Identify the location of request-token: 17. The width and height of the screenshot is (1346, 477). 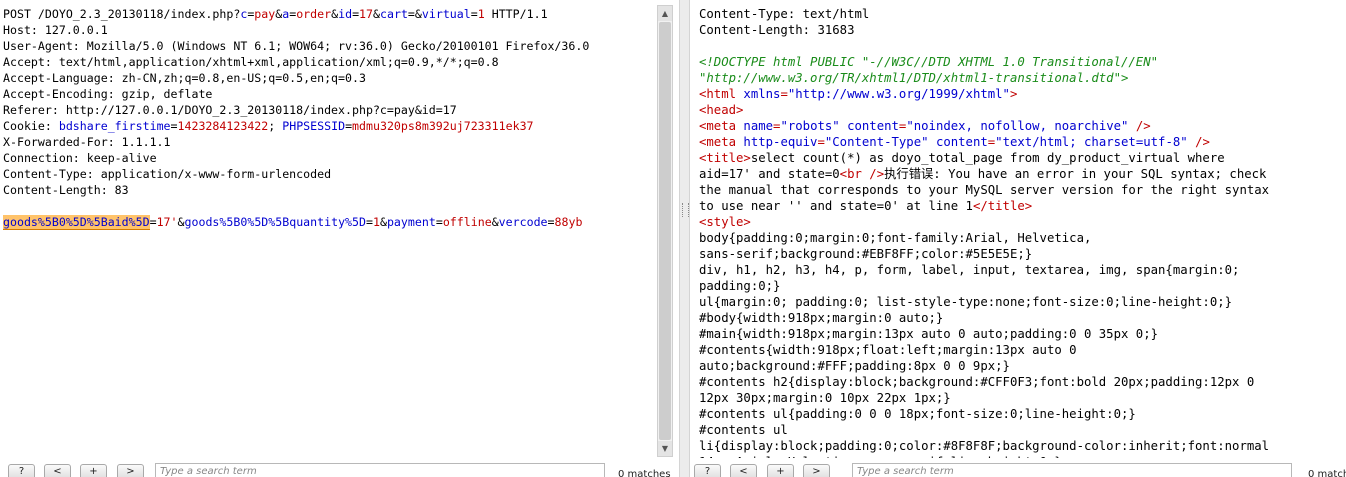
(366, 14).